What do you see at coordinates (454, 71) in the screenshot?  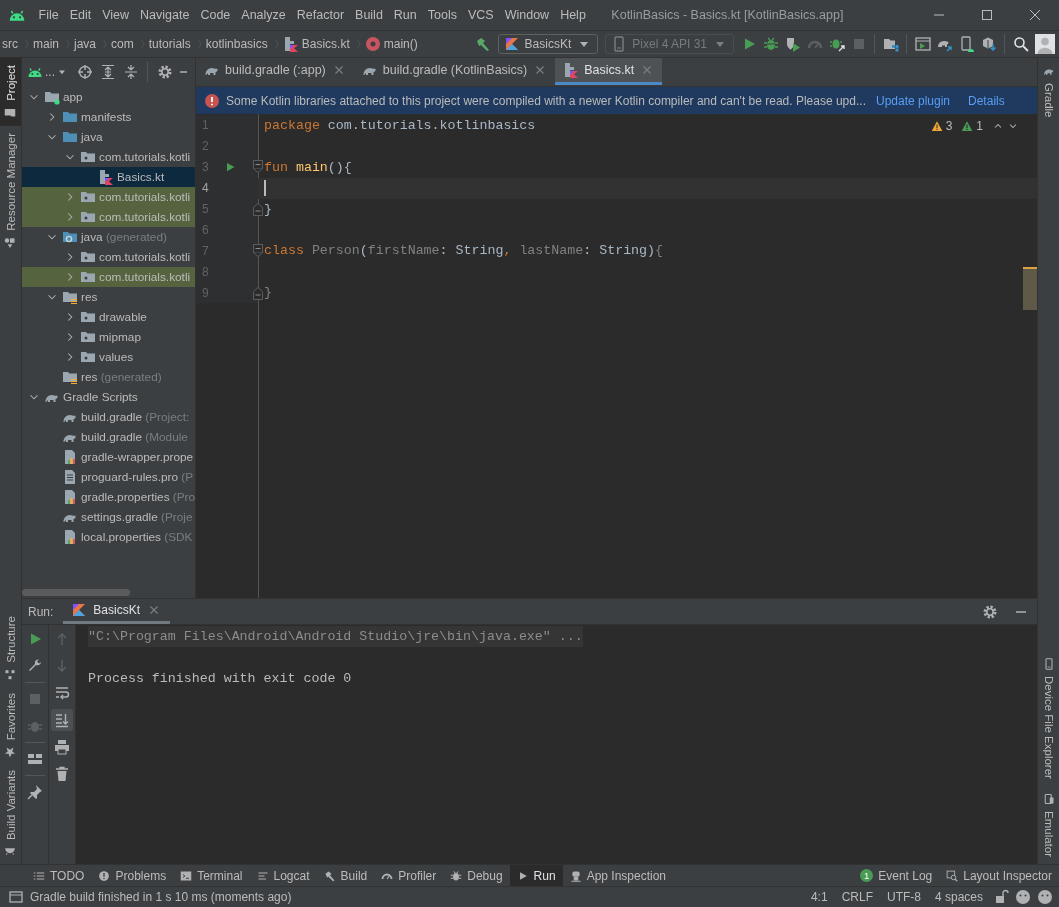 I see `editor-tab: build.gradle (KotlinBasics)` at bounding box center [454, 71].